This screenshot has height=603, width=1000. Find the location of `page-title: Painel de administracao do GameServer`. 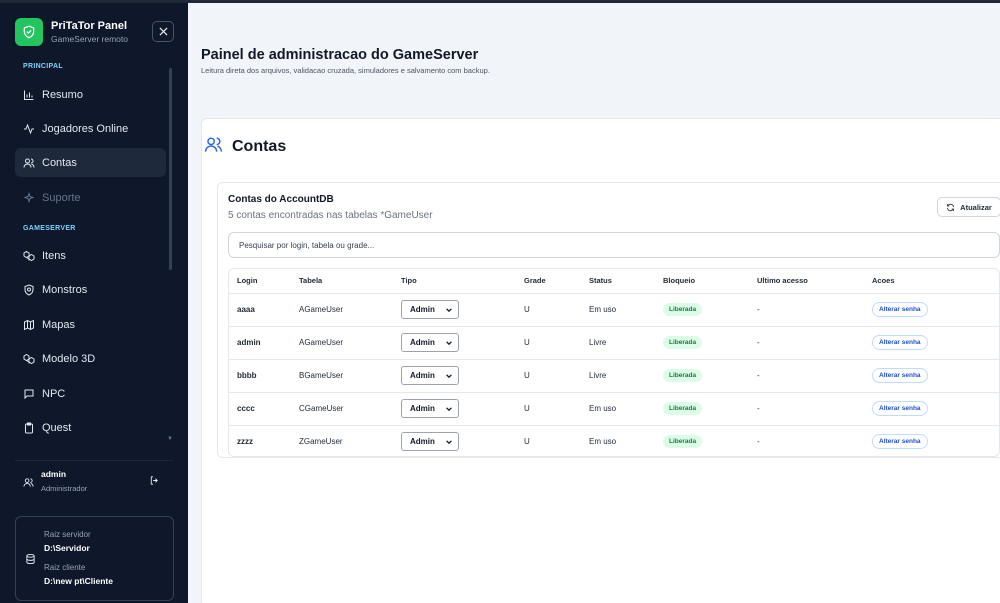

page-title: Painel de administracao do GameServer is located at coordinates (340, 55).